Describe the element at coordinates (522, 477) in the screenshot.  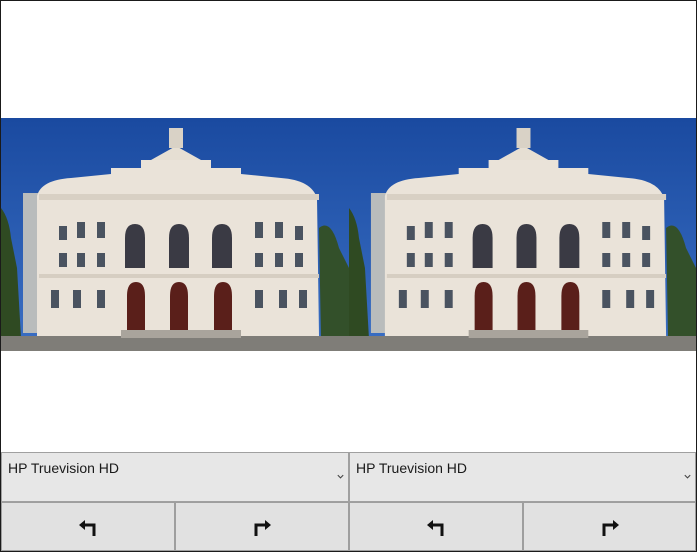
I see `camera-device-select-right: HP Truevision HD` at that location.